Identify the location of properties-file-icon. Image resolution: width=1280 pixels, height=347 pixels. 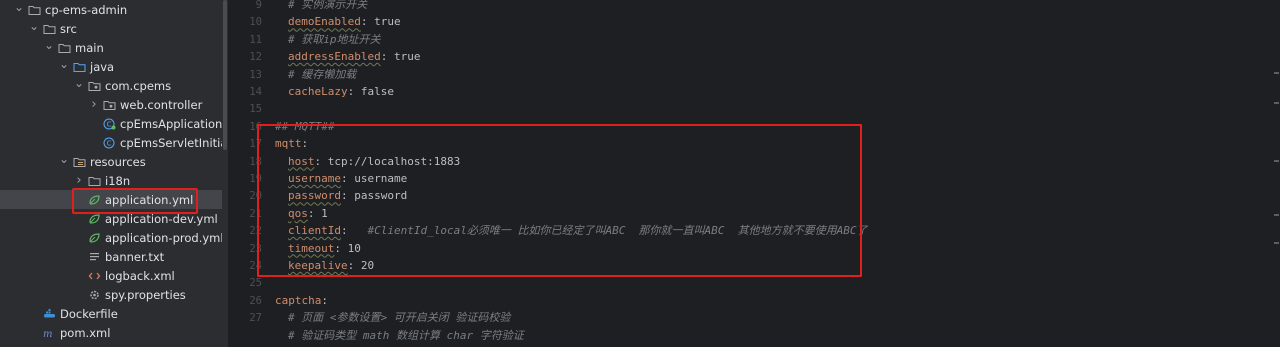
(94, 295).